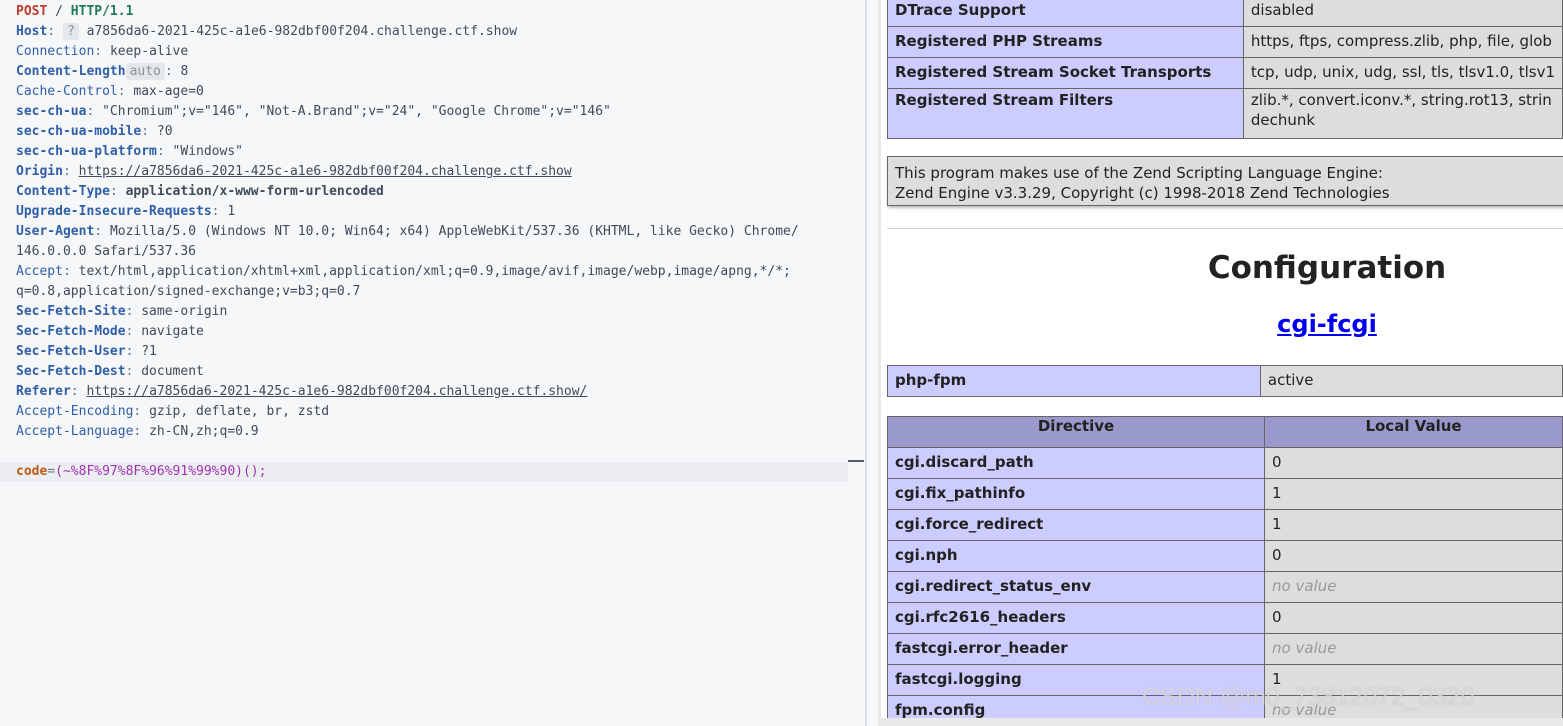 This screenshot has height=726, width=1563. What do you see at coordinates (431, 72) in the screenshot?
I see `header-line: Content-Length auto: 8` at bounding box center [431, 72].